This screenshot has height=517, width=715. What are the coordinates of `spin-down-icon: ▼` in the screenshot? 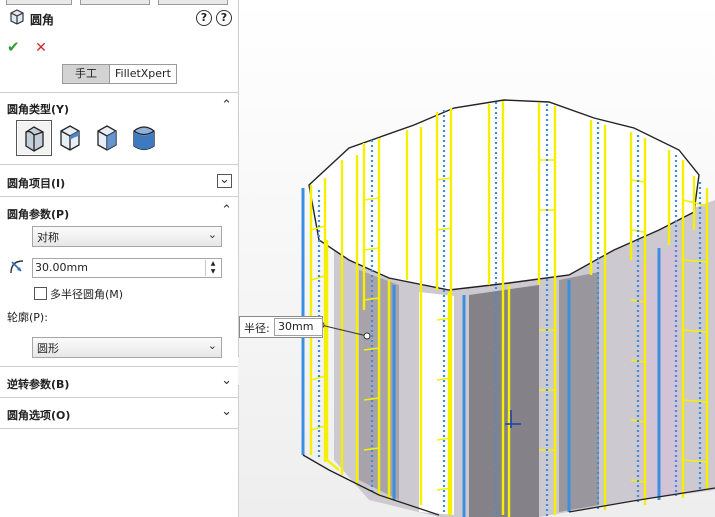 It's located at (213, 272).